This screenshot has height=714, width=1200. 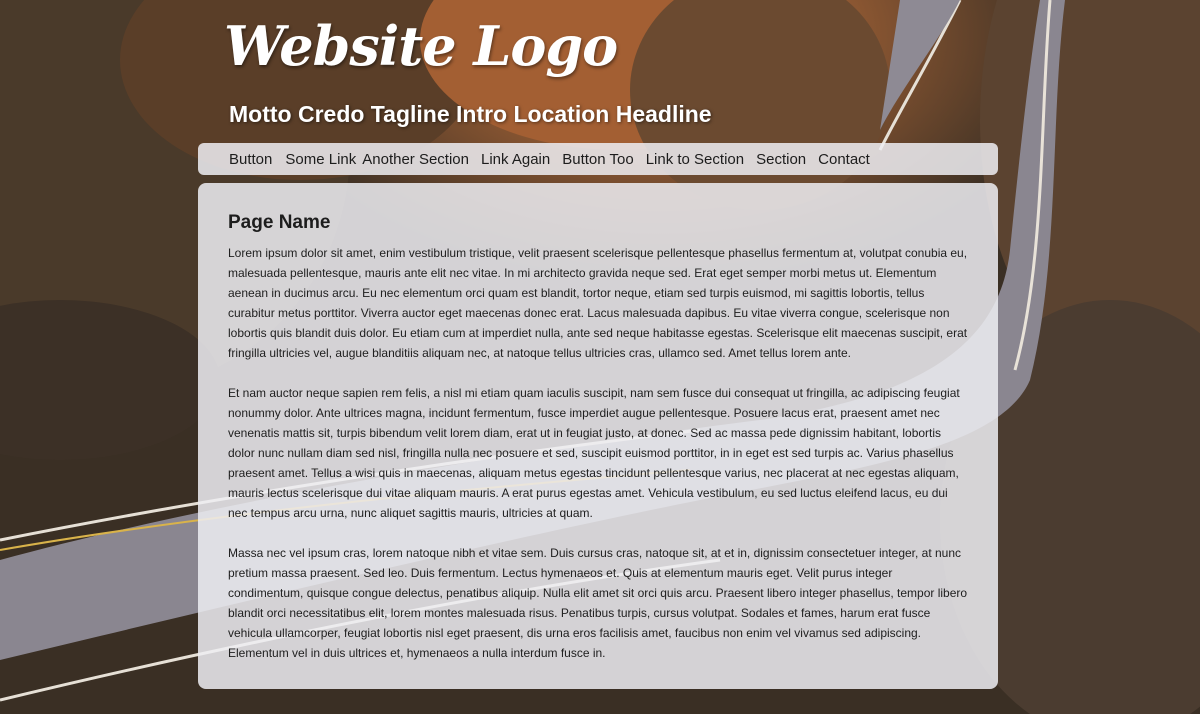 I want to click on nav-button-too: Button Too, so click(x=597, y=159).